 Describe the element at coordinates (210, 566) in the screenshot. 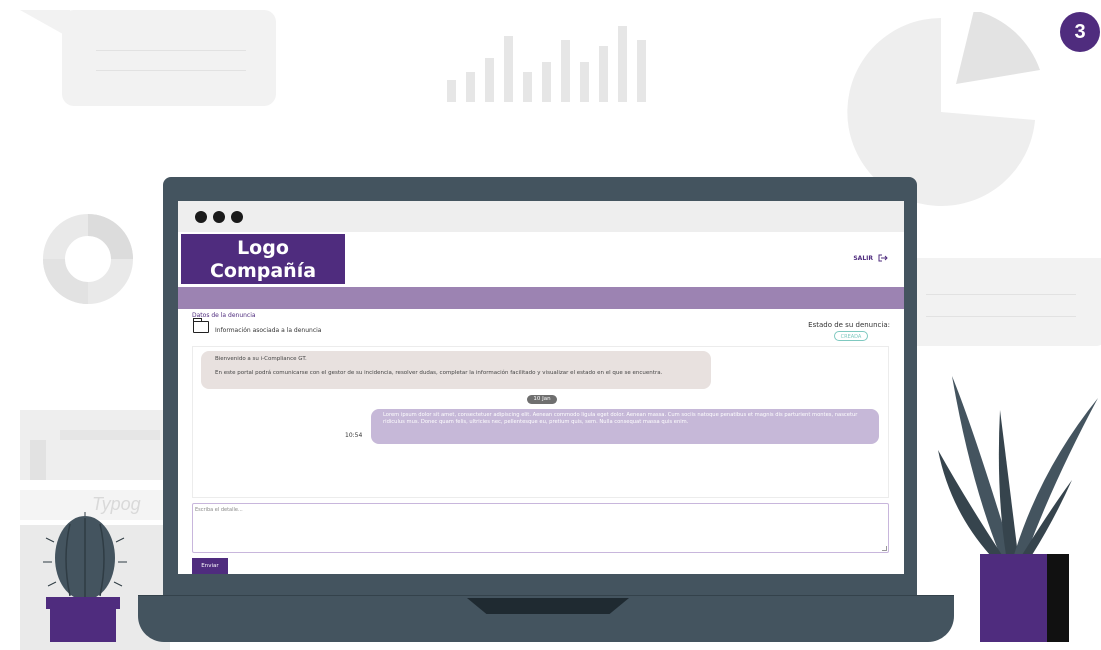

I see `send-button: Enviar` at that location.